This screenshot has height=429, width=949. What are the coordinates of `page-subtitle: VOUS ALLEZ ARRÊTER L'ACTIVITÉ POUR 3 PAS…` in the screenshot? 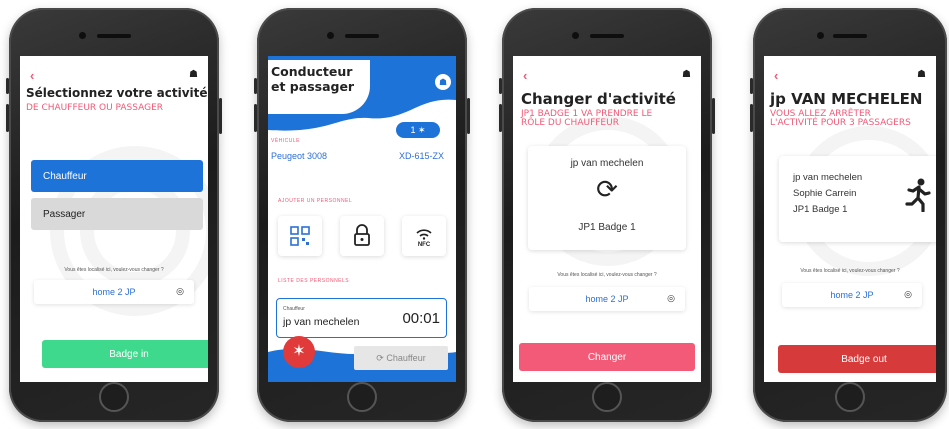 It's located at (840, 118).